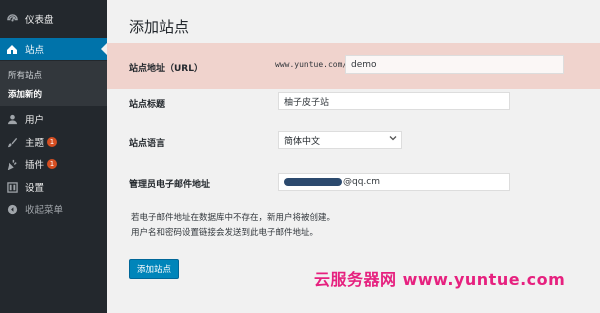 Image resolution: width=600 pixels, height=313 pixels. I want to click on collapse-icon, so click(12, 209).